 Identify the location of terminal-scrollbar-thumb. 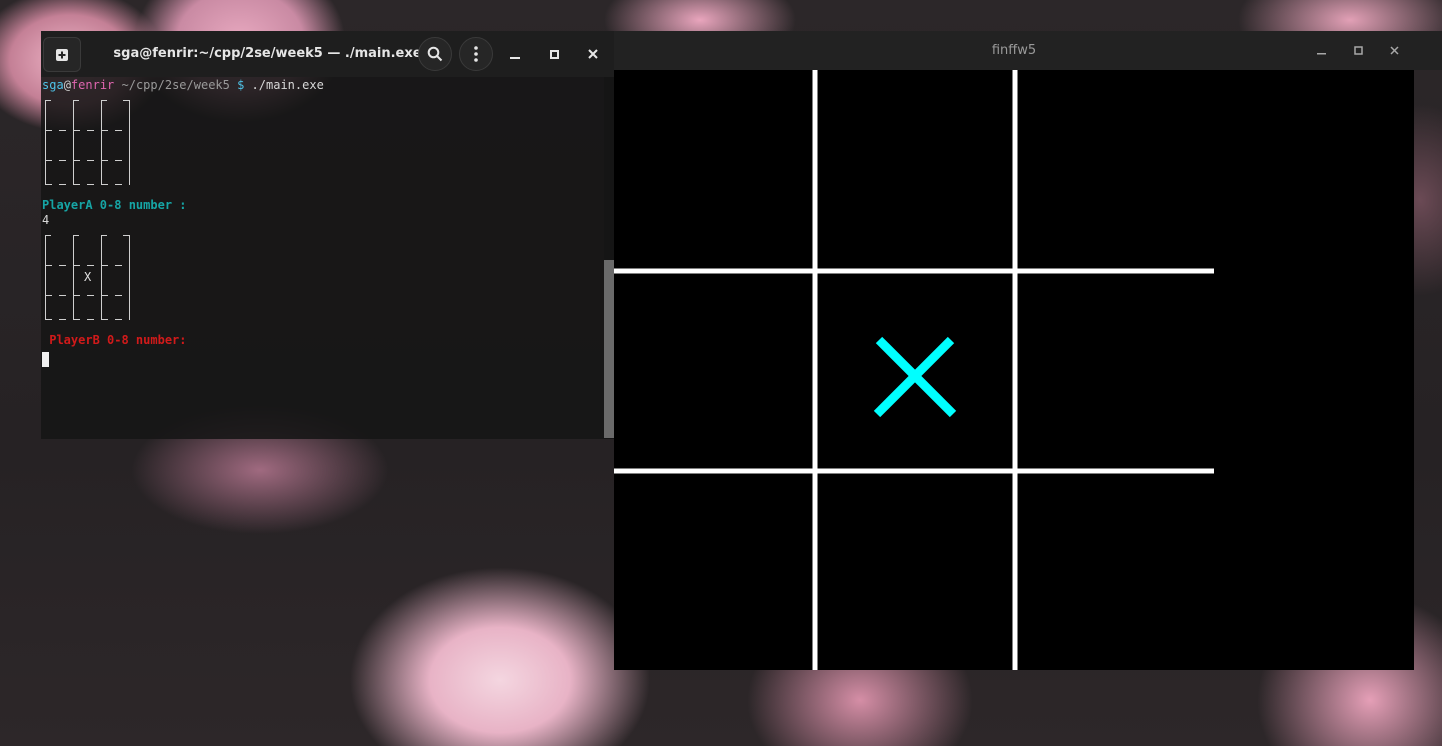
(609, 349).